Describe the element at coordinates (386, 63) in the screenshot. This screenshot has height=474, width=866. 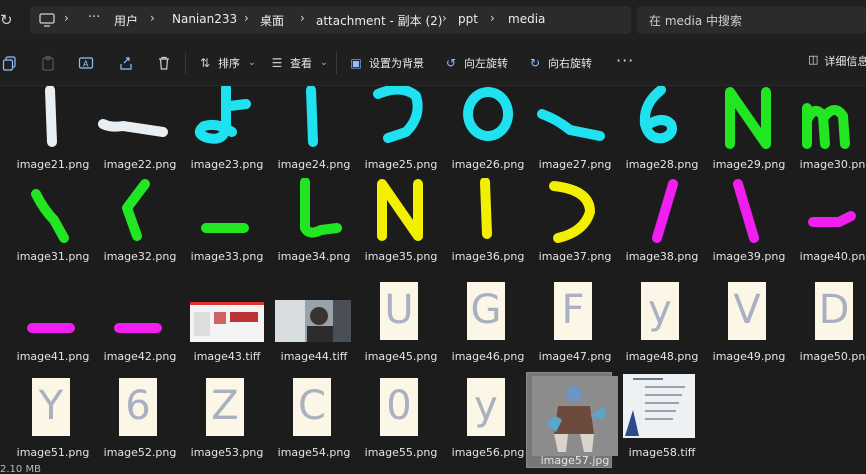
I see `set-background-button: ▣ 设置为背景` at that location.